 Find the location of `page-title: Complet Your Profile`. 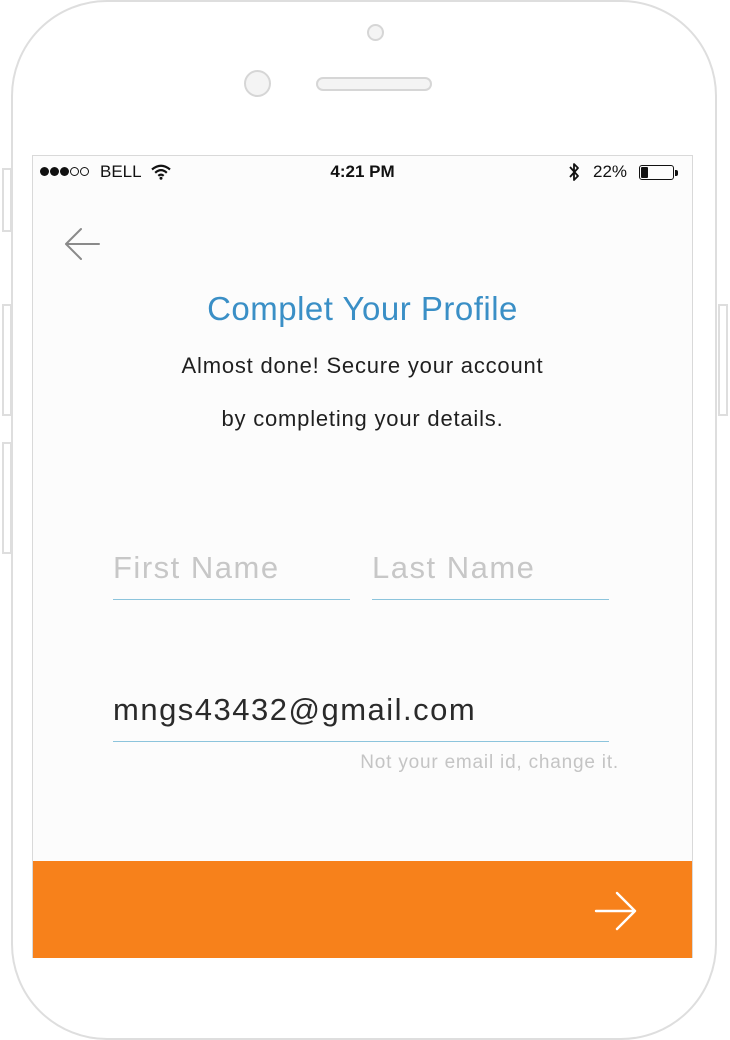

page-title: Complet Your Profile is located at coordinates (362, 308).